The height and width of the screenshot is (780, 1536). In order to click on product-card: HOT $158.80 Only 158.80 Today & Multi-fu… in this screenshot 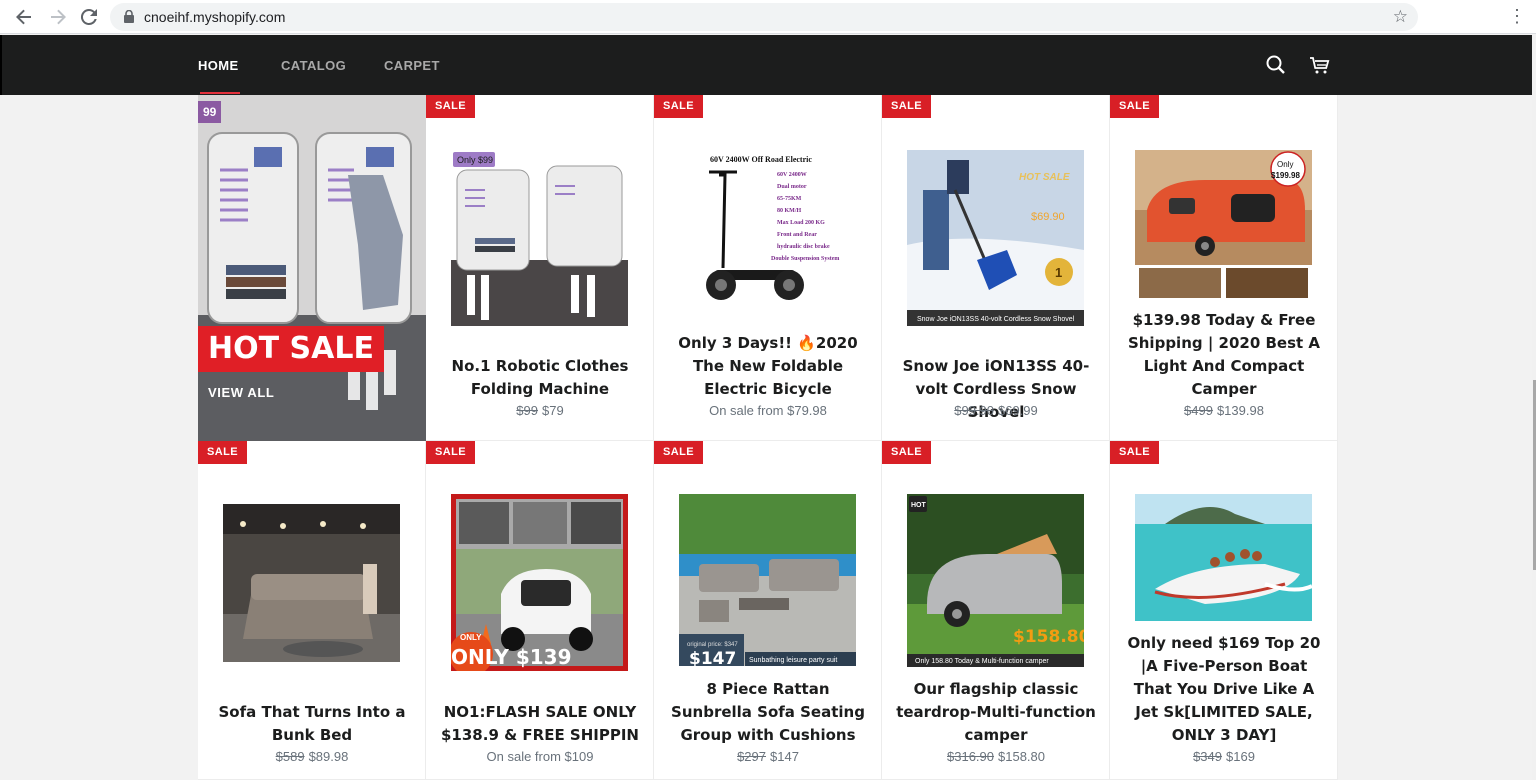, I will do `click(996, 610)`.